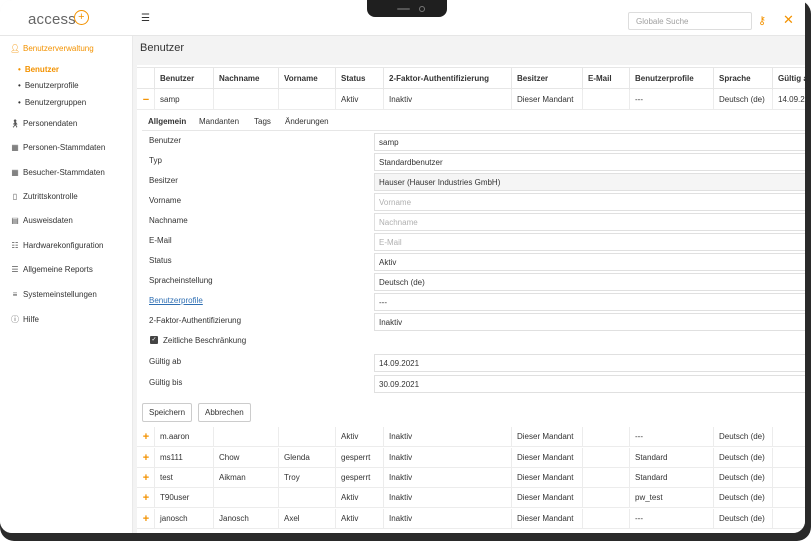  Describe the element at coordinates (788, 20) in the screenshot. I see `close-icon: ✕` at that location.